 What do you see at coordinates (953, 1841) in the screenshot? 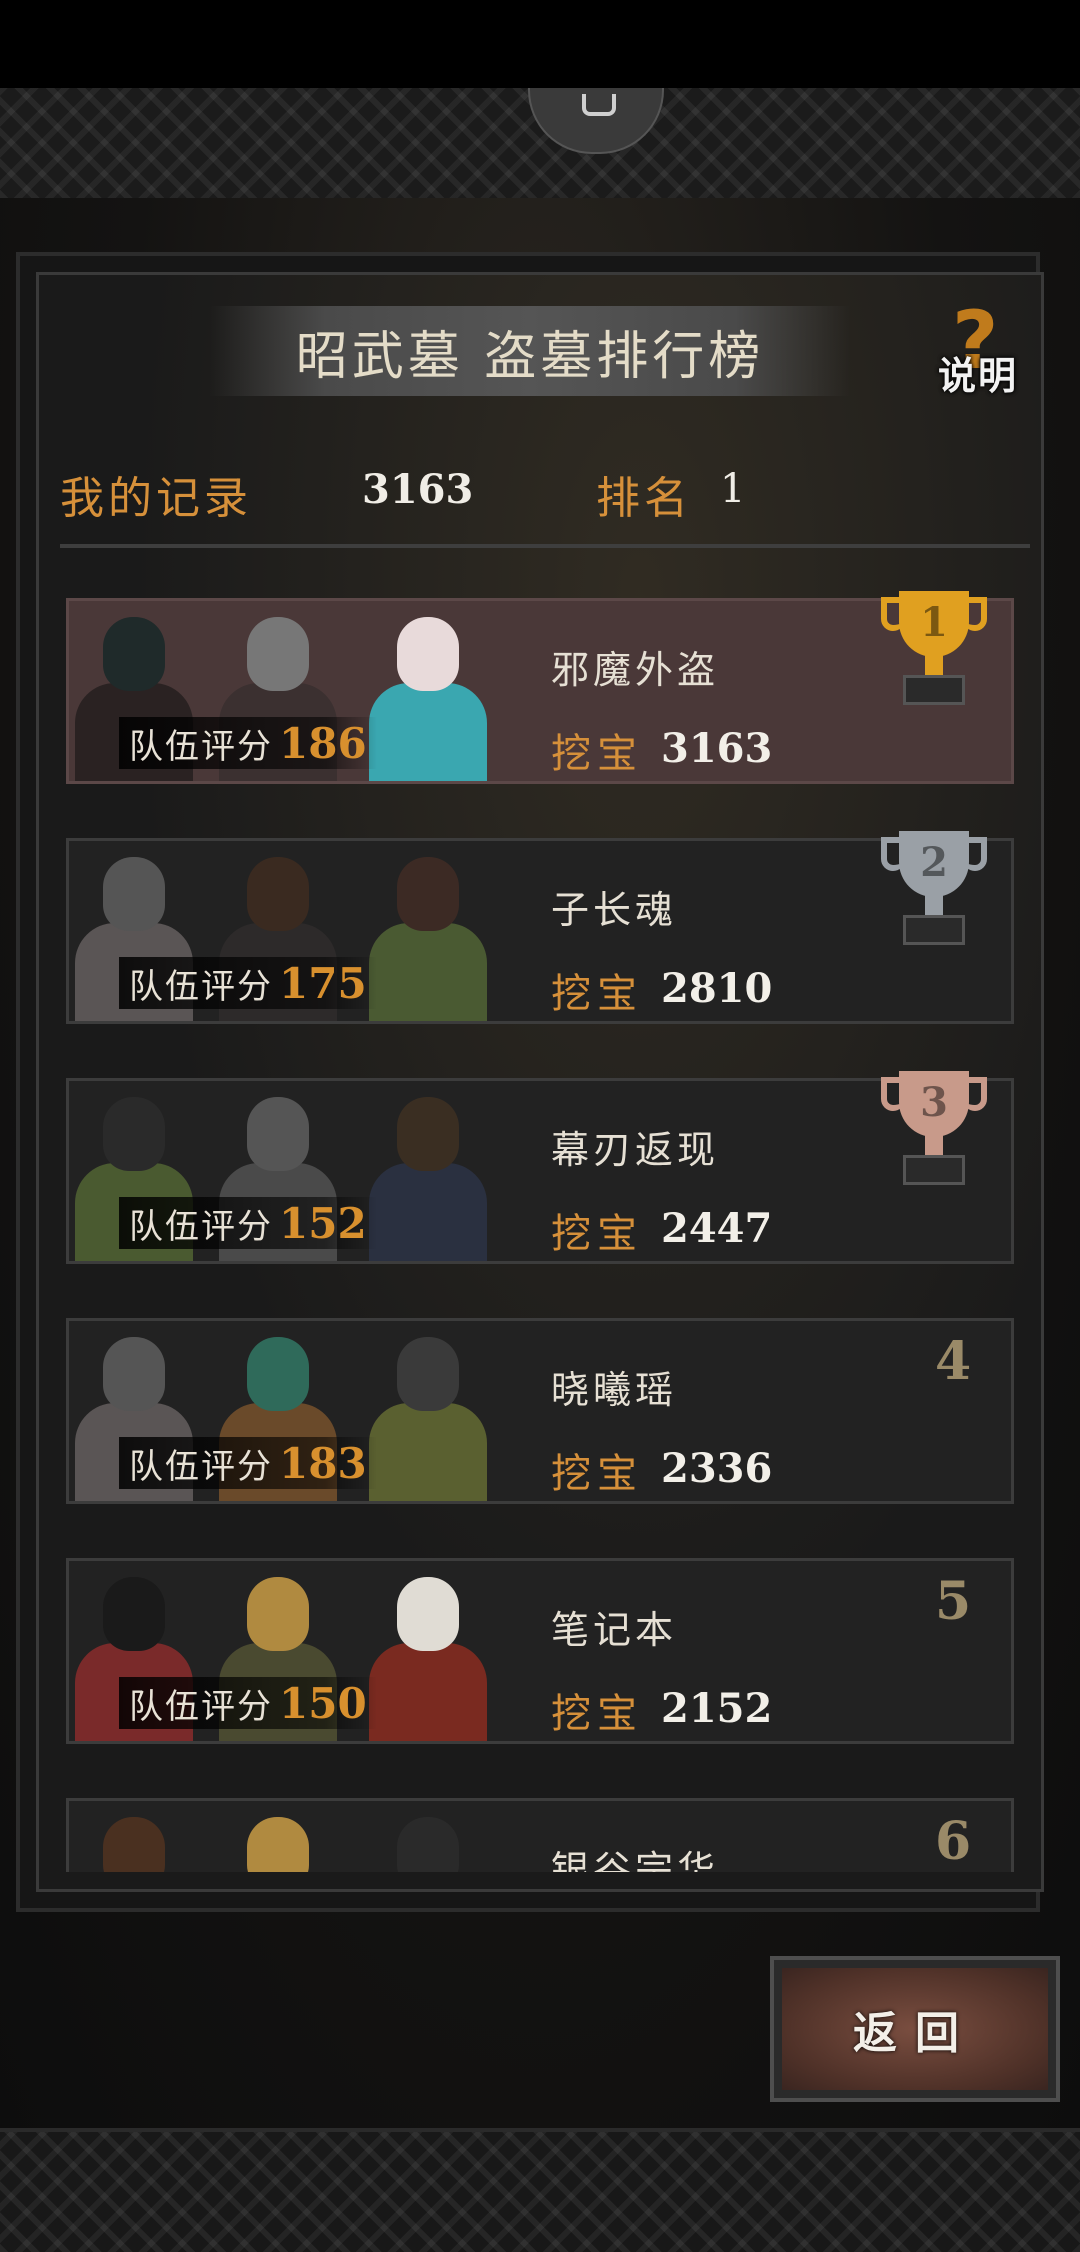
I see `rank-number: 6` at bounding box center [953, 1841].